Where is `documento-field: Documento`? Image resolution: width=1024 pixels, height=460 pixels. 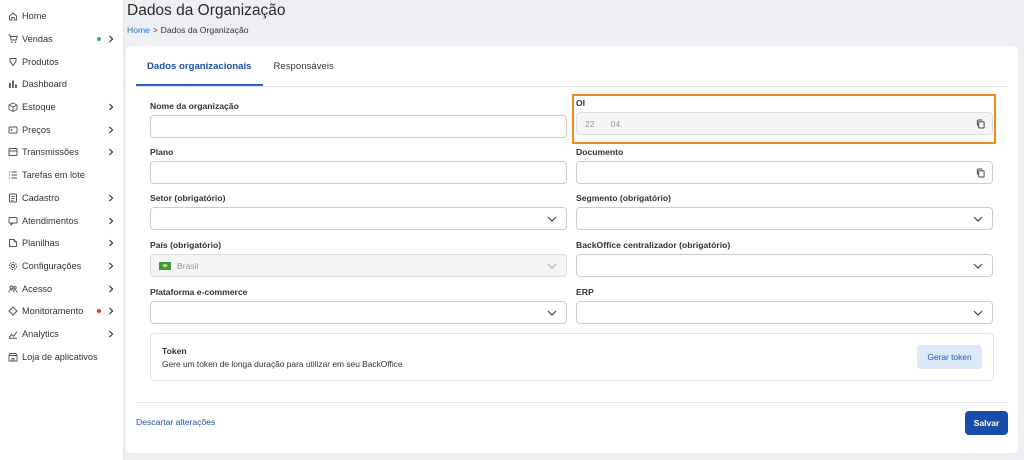
documento-field: Documento is located at coordinates (784, 165).